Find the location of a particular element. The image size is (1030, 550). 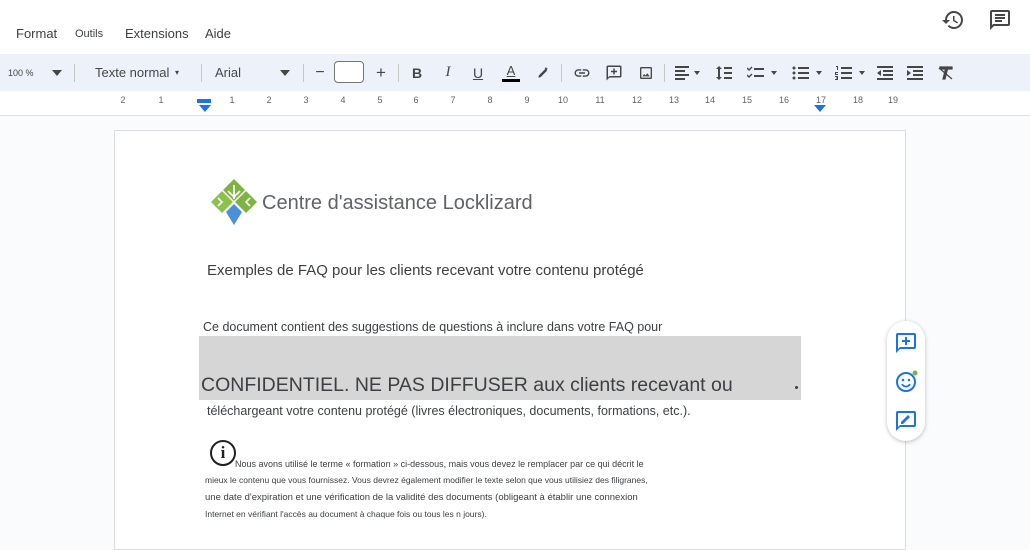

italic-button: I is located at coordinates (448, 72).